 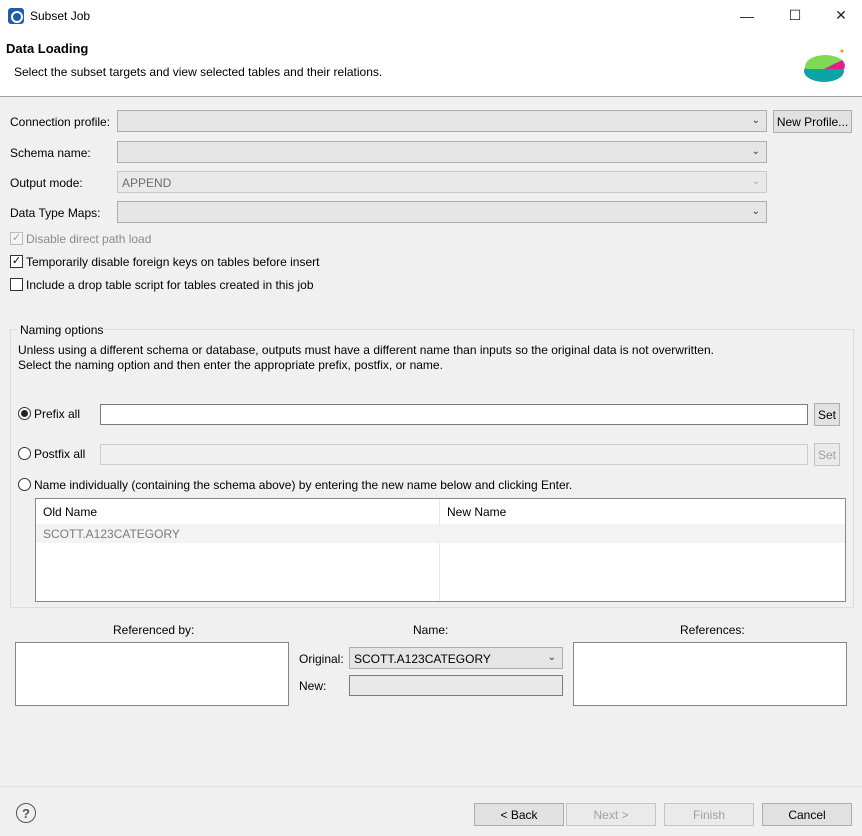 What do you see at coordinates (642, 511) in the screenshot?
I see `column-header-new-name: New Name` at bounding box center [642, 511].